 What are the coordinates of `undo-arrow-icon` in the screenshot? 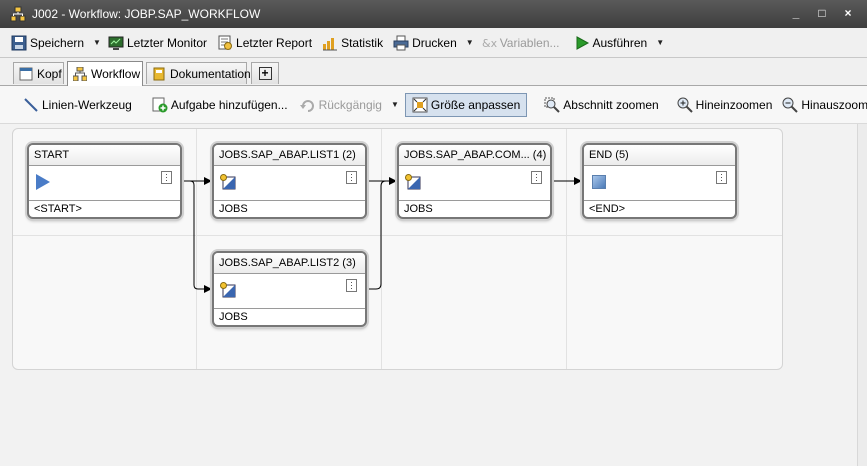 It's located at (307, 105).